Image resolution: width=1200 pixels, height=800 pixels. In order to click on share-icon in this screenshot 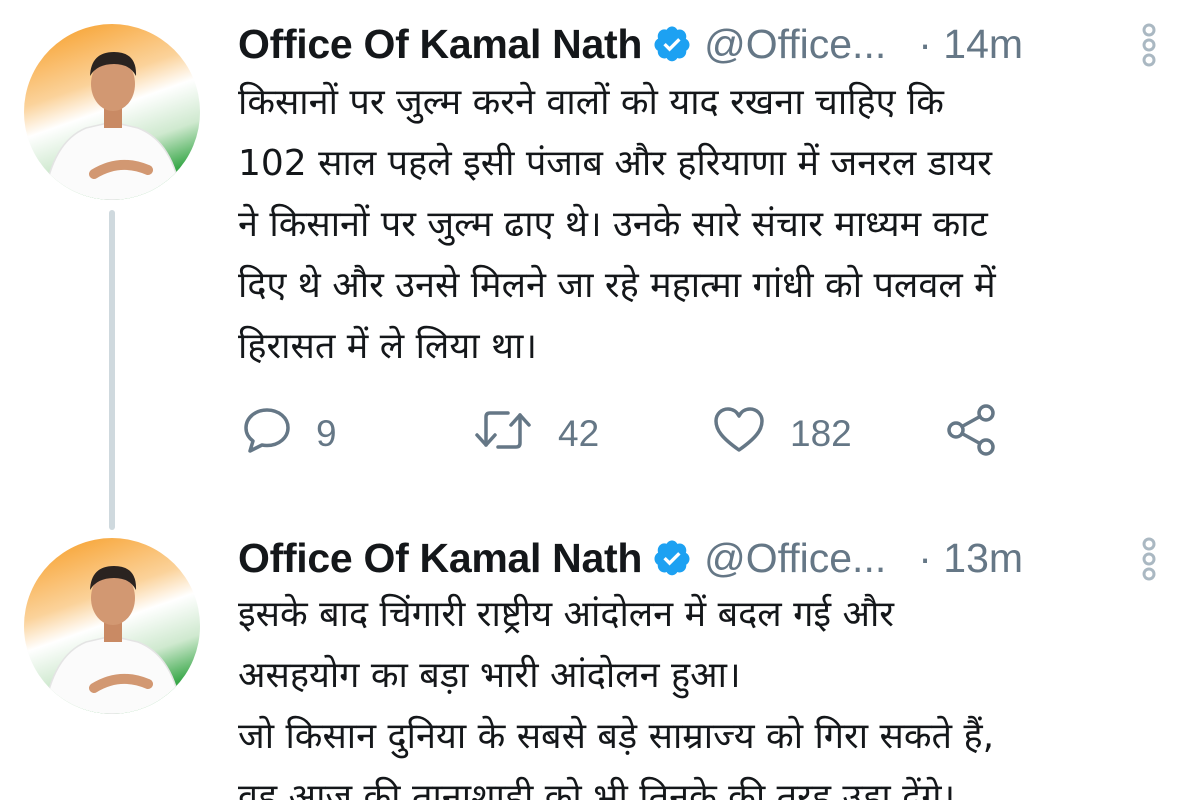, I will do `click(971, 434)`.